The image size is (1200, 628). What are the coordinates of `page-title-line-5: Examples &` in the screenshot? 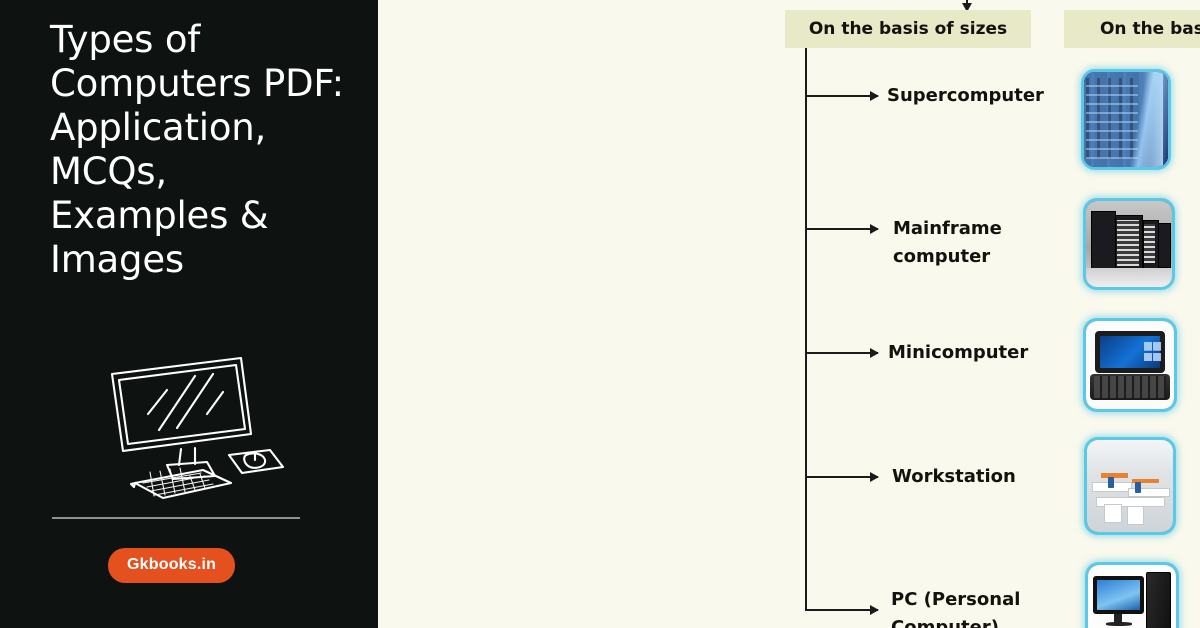 It's located at (159, 215).